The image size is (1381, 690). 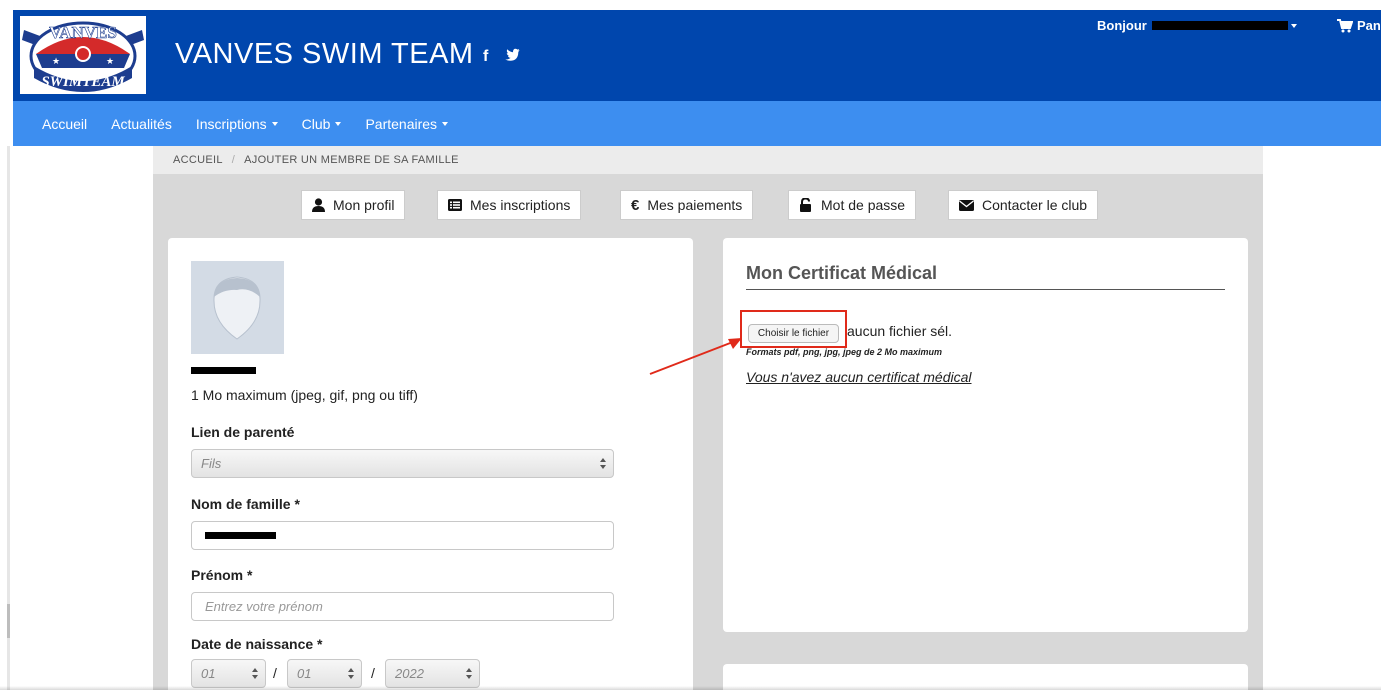 What do you see at coordinates (842, 273) in the screenshot?
I see `certificate-title: Mon Certificat Médical` at bounding box center [842, 273].